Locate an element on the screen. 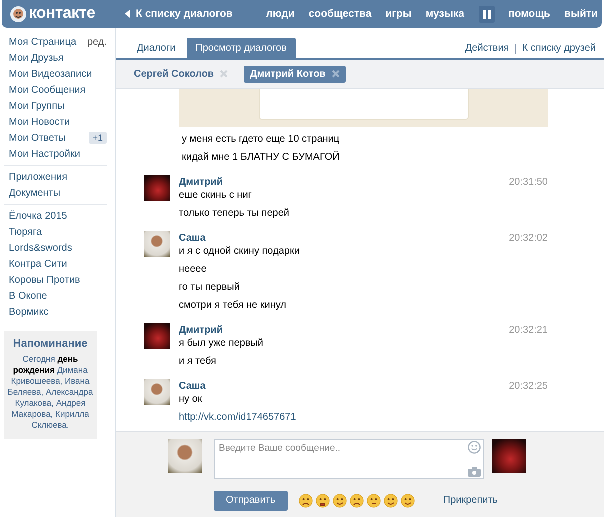  nav-link: игры is located at coordinates (399, 14).